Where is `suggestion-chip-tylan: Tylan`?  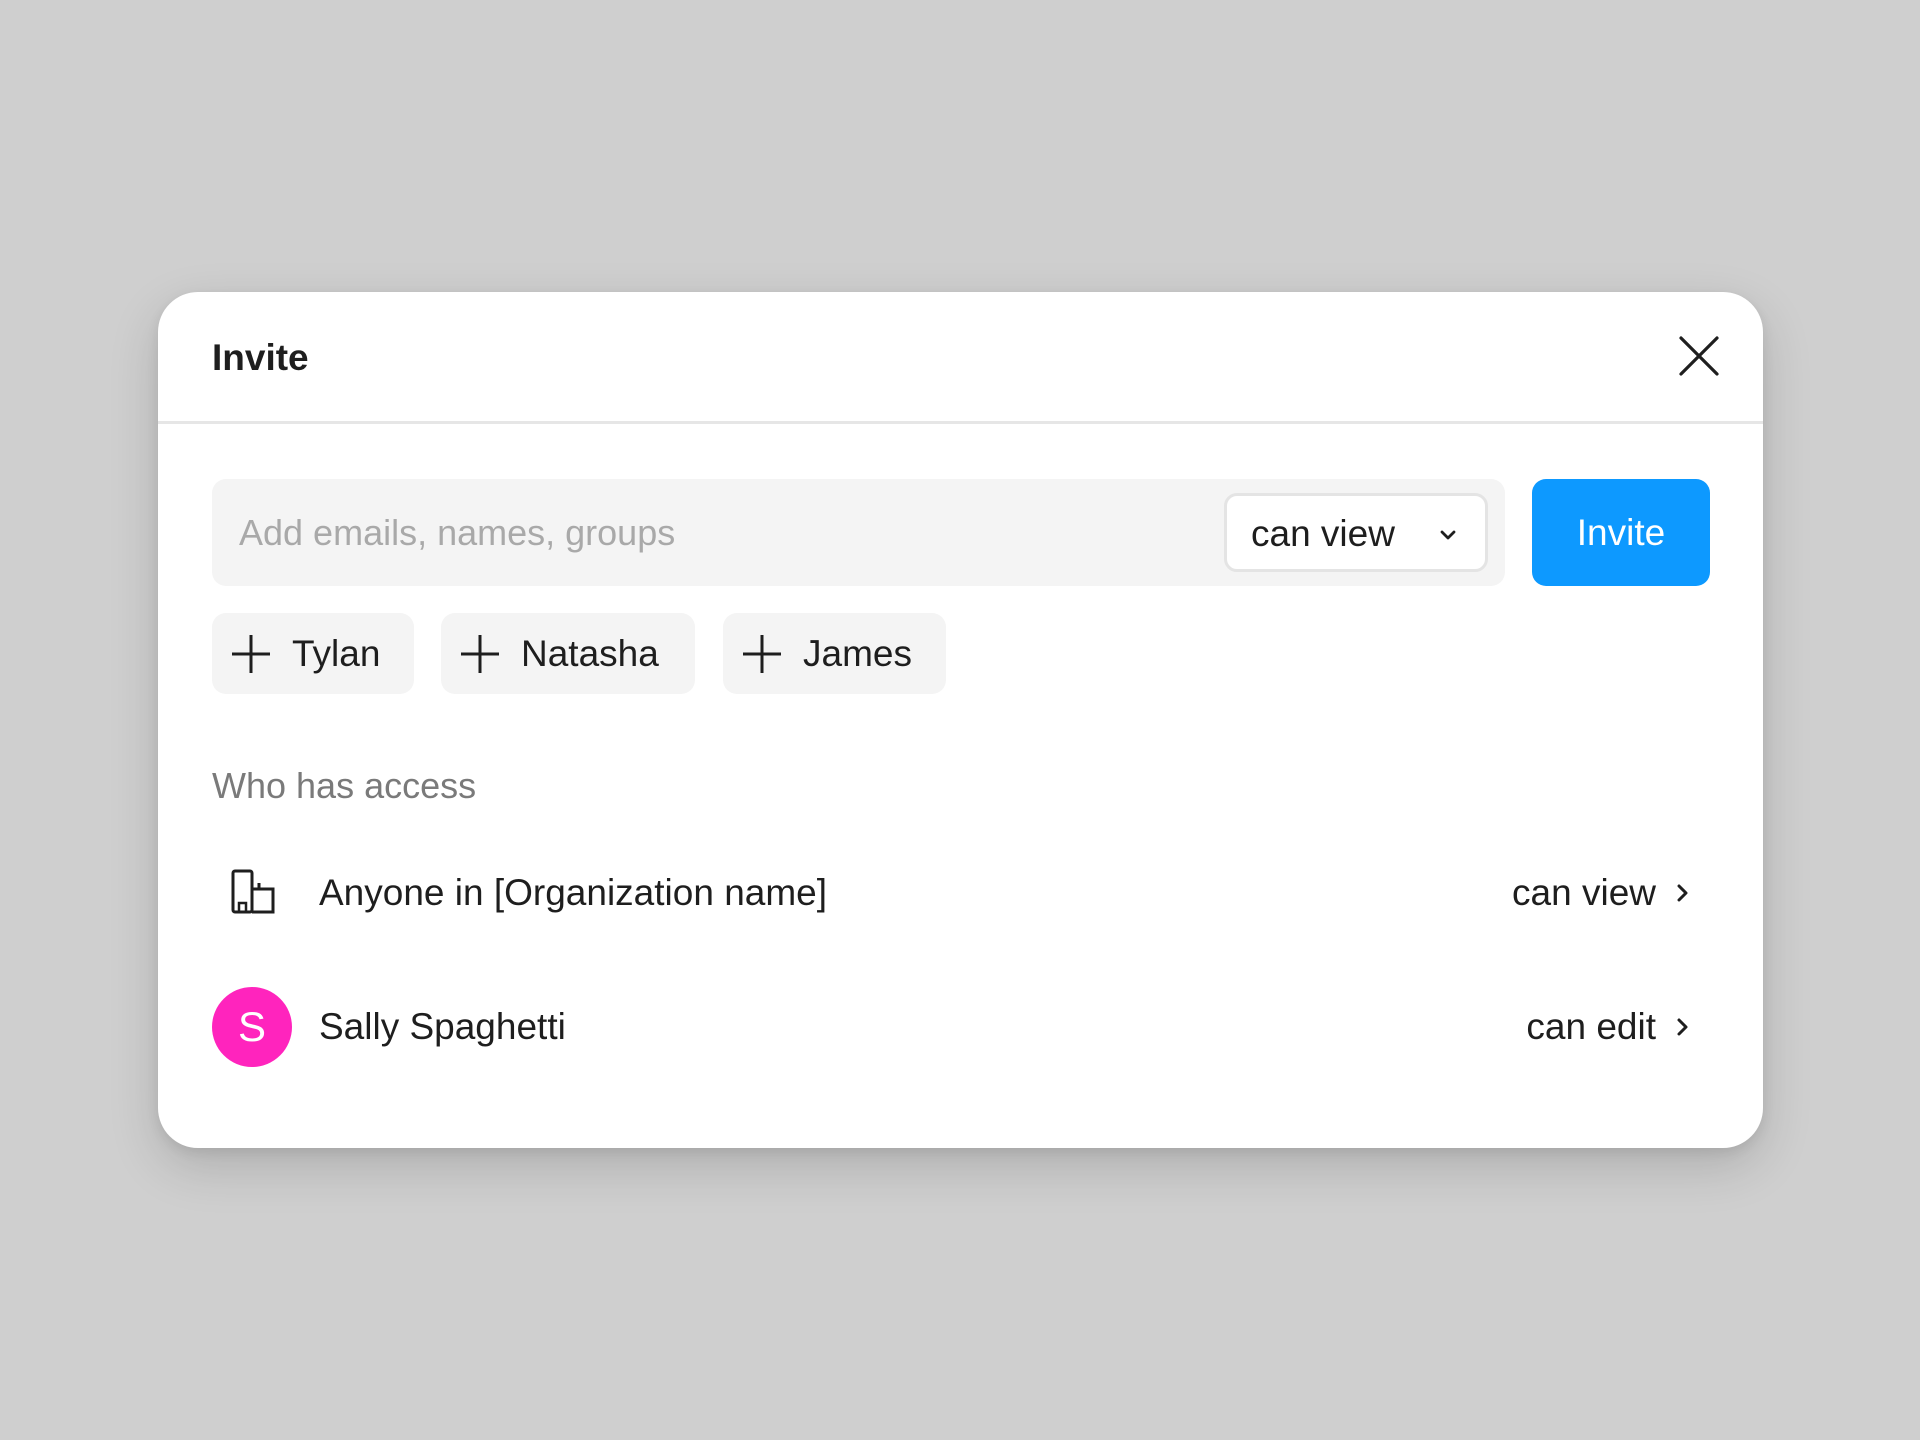
suggestion-chip-tylan: Tylan is located at coordinates (313, 653).